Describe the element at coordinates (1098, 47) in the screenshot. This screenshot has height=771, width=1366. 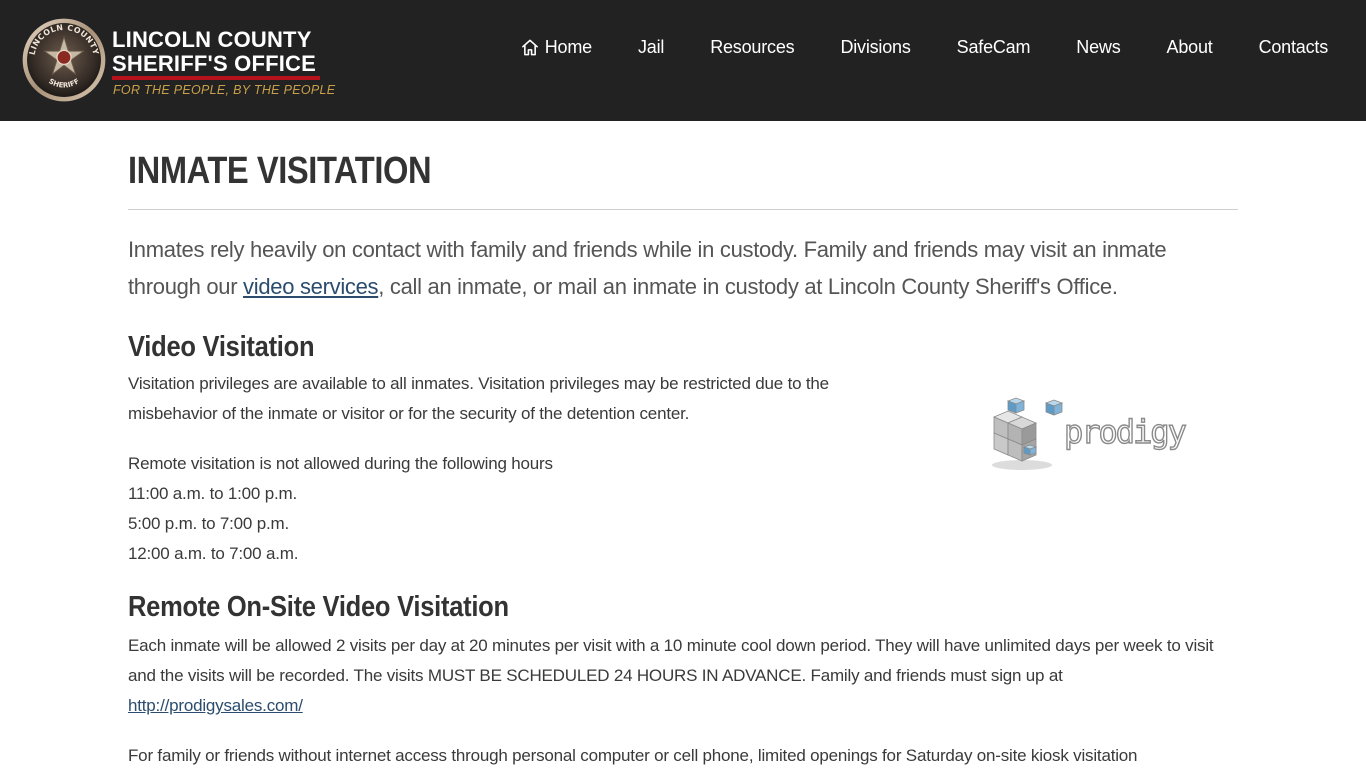
I see `nav-news: News` at that location.